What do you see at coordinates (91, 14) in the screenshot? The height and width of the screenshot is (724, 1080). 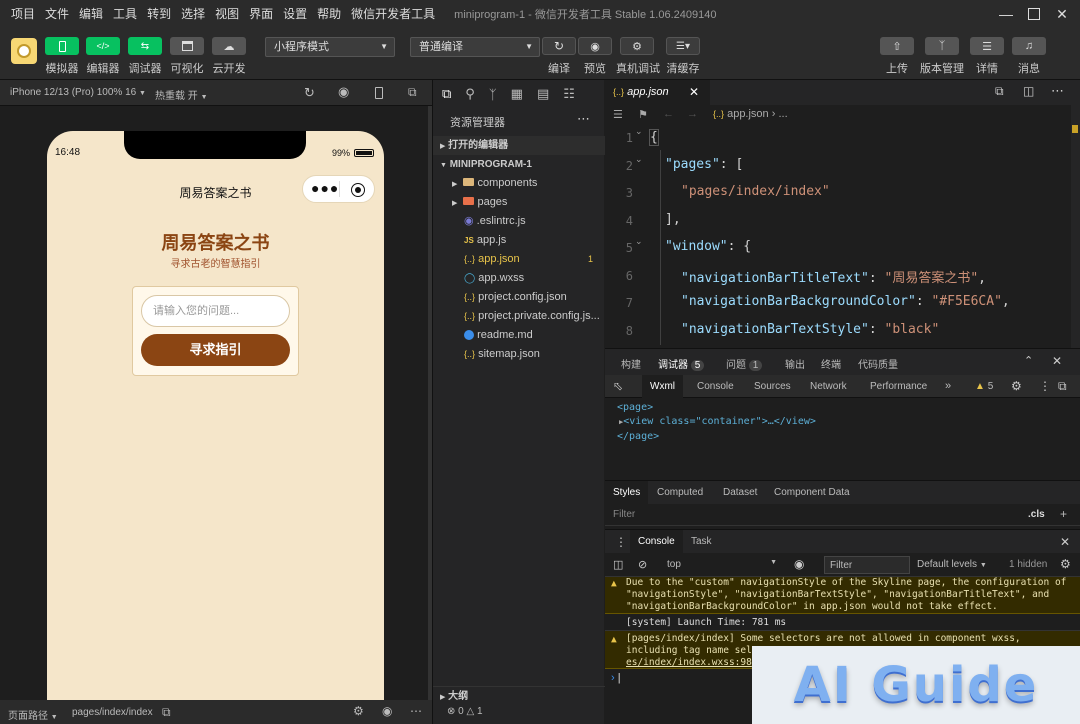 I see `menu-edit: 编辑` at bounding box center [91, 14].